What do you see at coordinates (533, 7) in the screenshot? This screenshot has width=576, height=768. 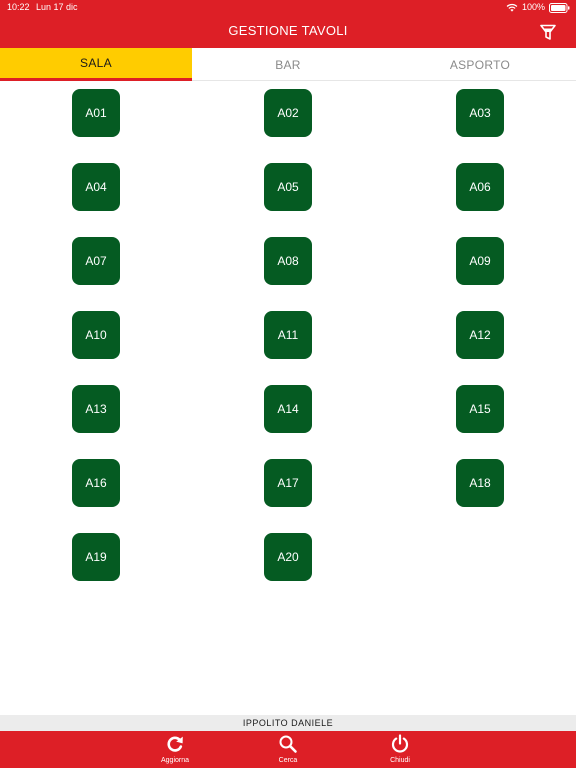 I see `battery-percent: 100%` at bounding box center [533, 7].